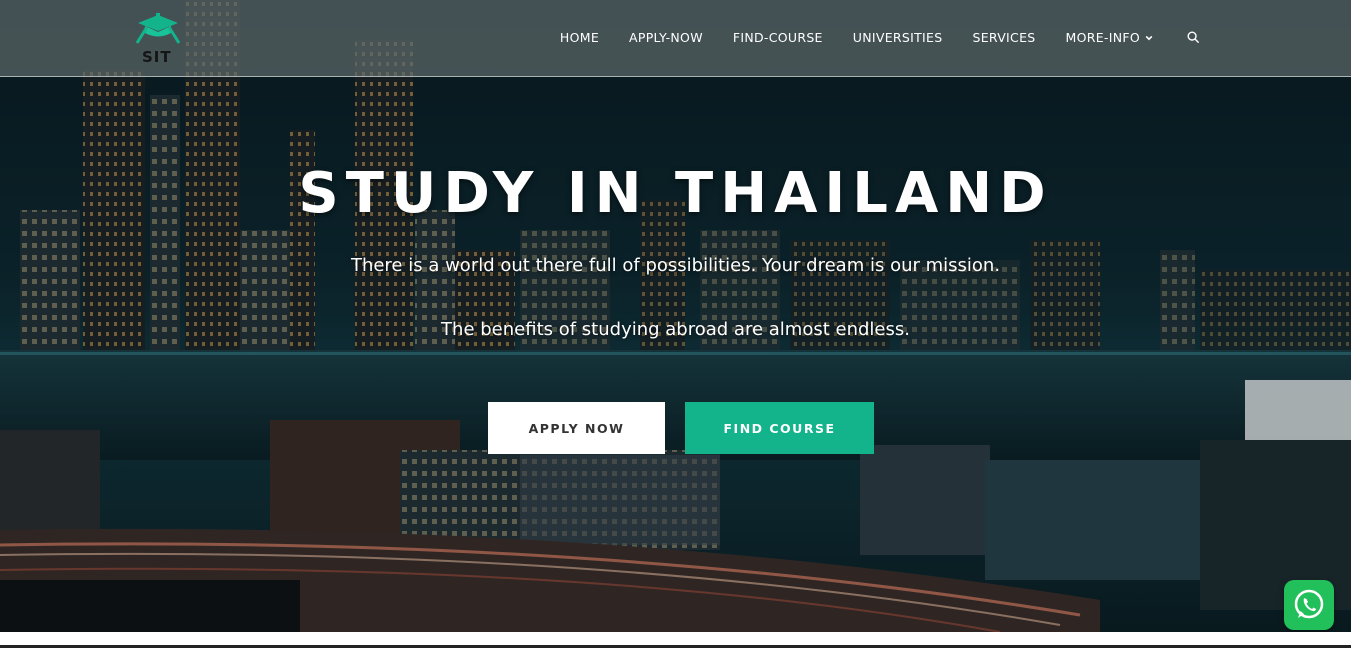  I want to click on whatsapp-chat-button, so click(1309, 605).